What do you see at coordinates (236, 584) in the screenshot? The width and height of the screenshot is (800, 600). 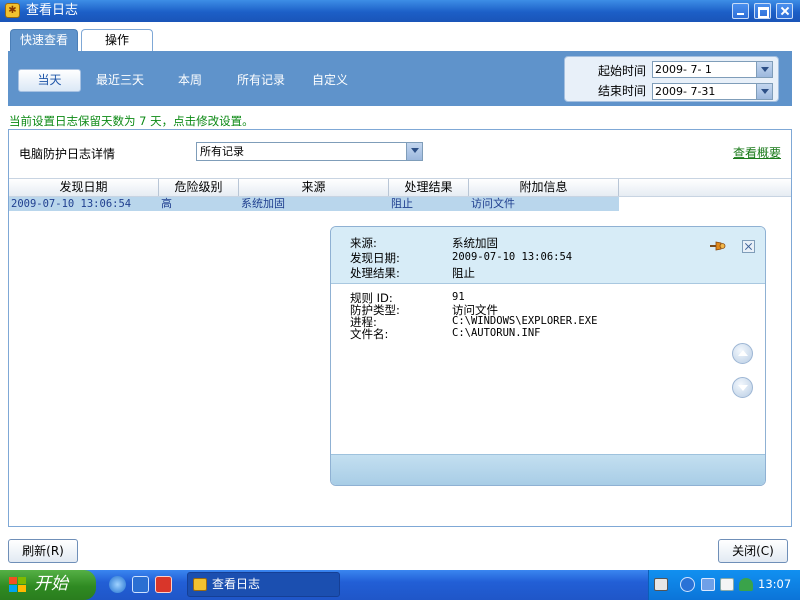 I see `taskbar-item-label: 查看日志` at bounding box center [236, 584].